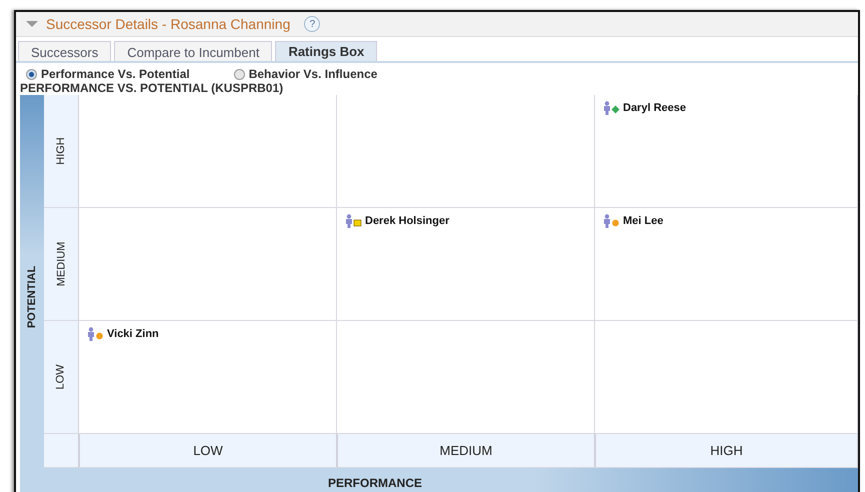 The width and height of the screenshot is (865, 492). Describe the element at coordinates (65, 51) in the screenshot. I see `tab: Successors` at that location.